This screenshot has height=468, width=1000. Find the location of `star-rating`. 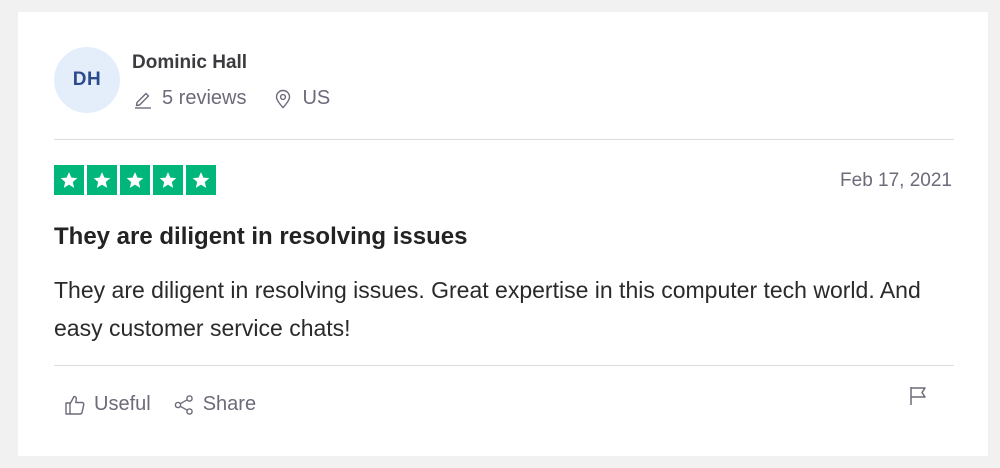

star-rating is located at coordinates (135, 180).